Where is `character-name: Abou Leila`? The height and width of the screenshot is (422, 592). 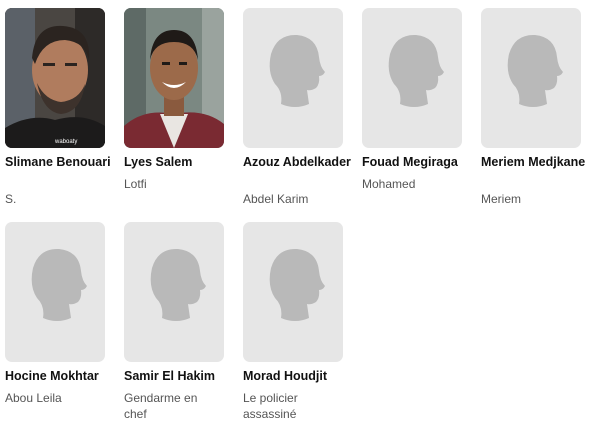
character-name: Abou Leila is located at coordinates (33, 398).